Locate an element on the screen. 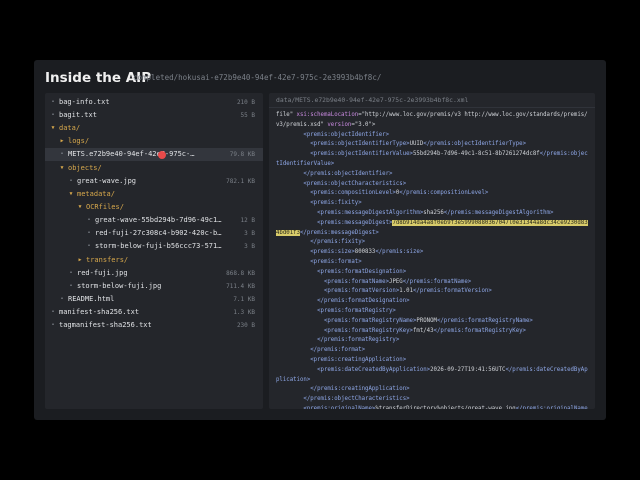 The height and width of the screenshot is (480, 640). code-line: <premis:format> is located at coordinates (319, 261).